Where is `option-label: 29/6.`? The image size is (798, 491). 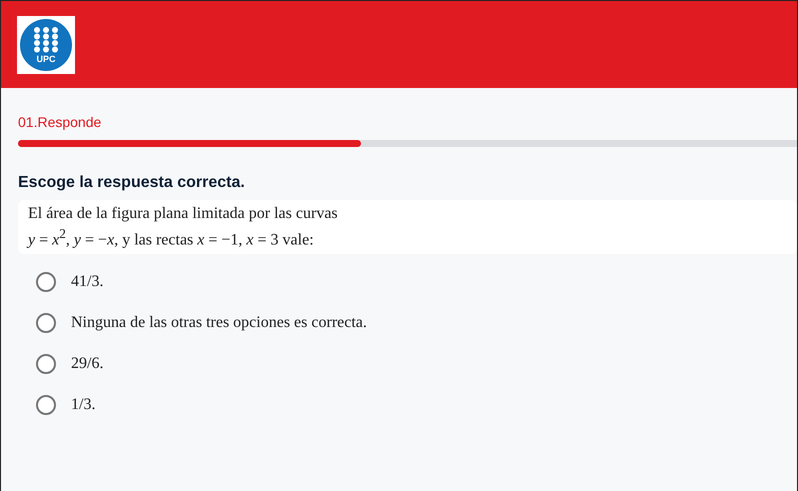
option-label: 29/6. is located at coordinates (87, 364).